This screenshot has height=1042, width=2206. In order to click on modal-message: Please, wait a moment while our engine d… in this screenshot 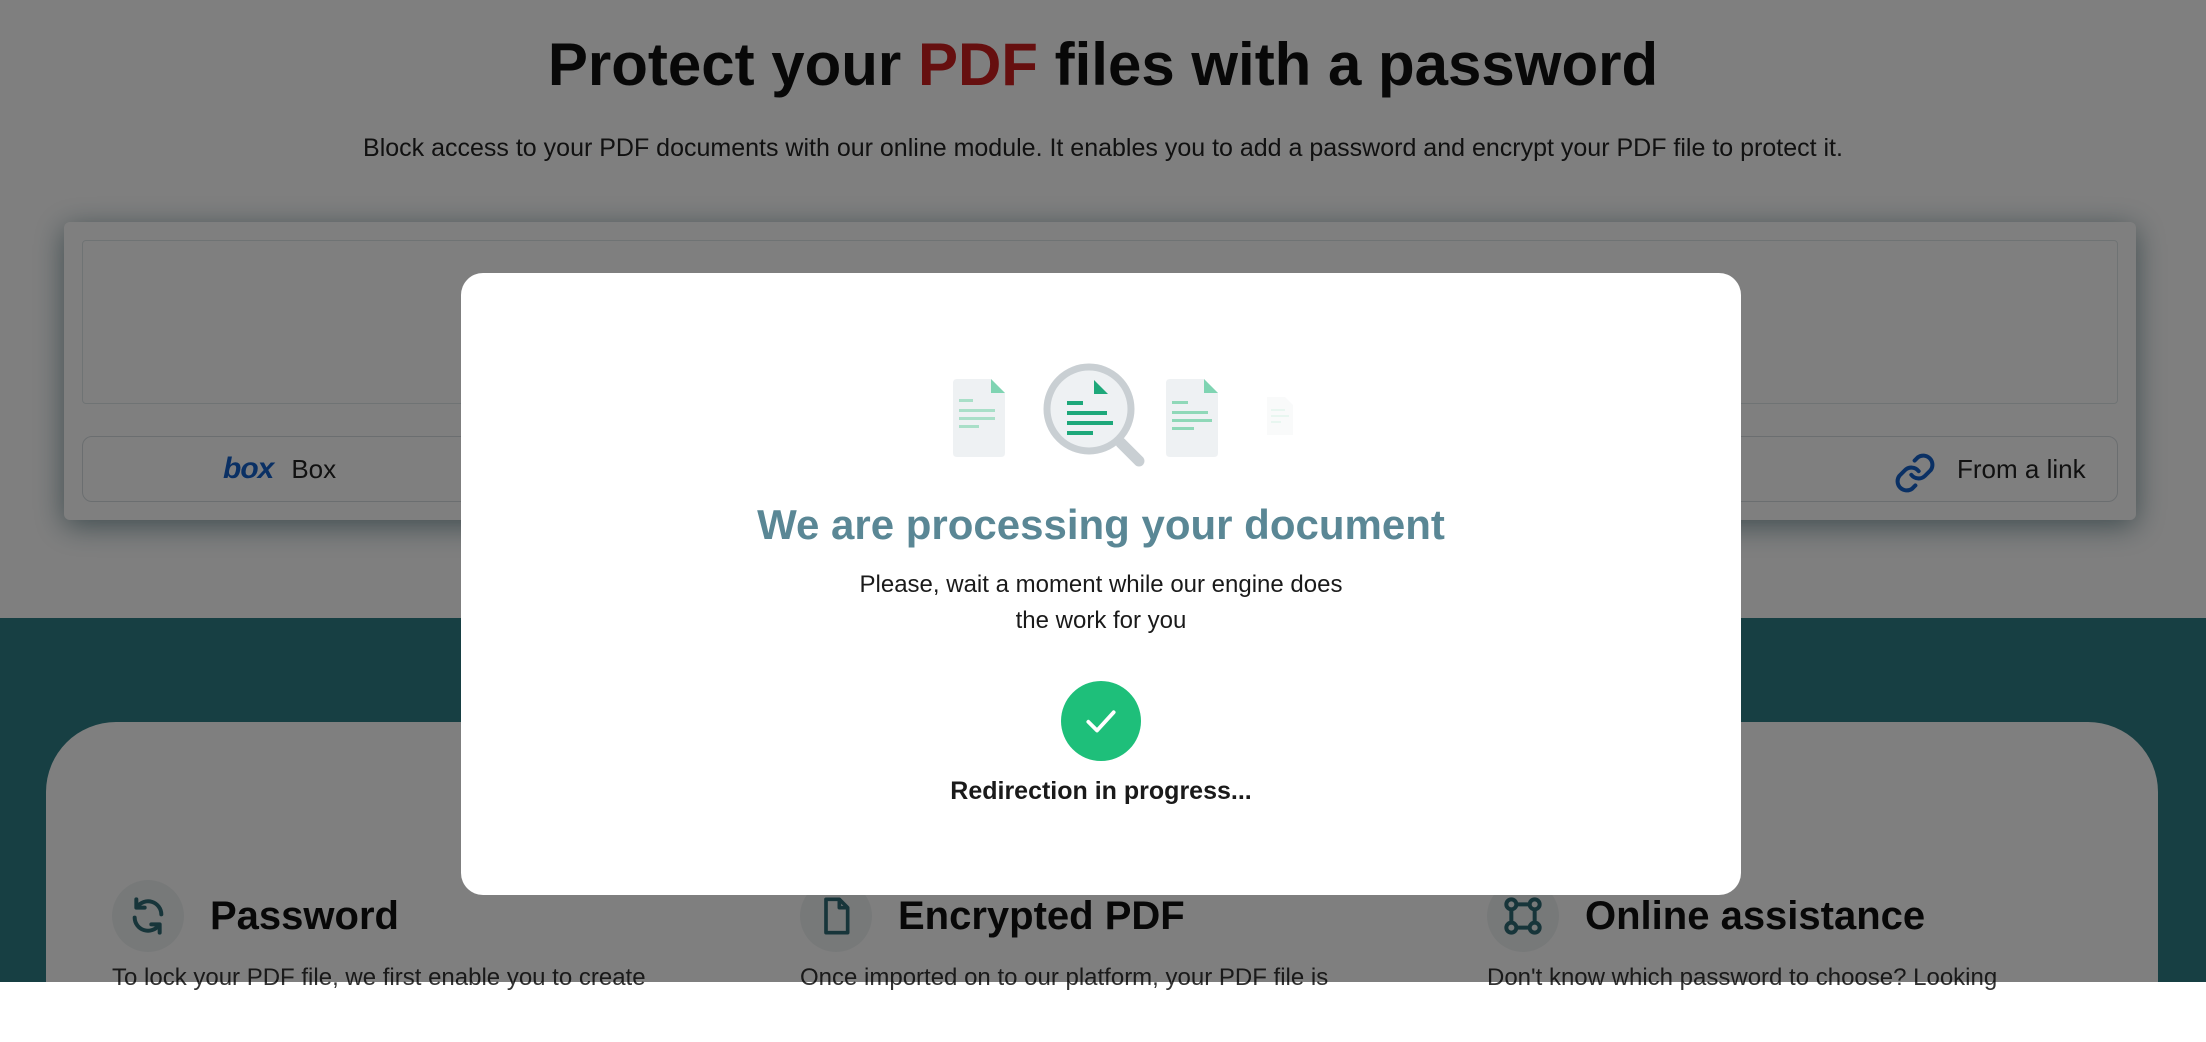, I will do `click(1101, 602)`.